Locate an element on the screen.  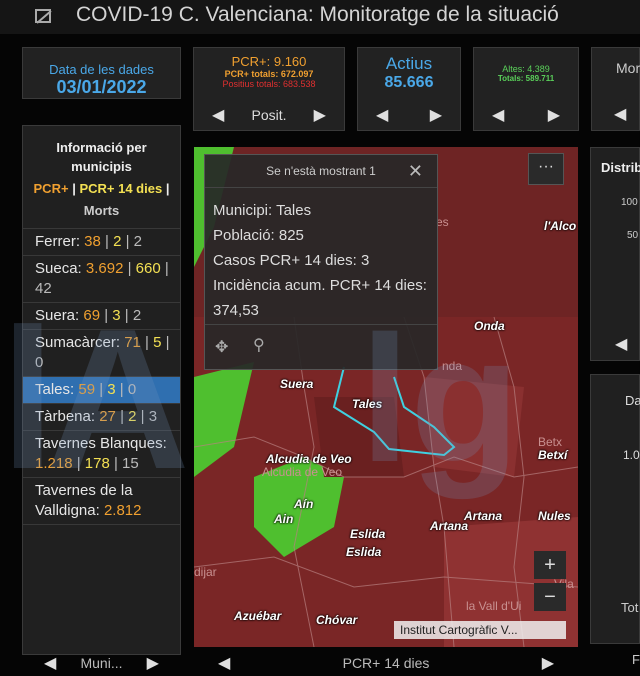
zoom-to-icon: ⚲ is located at coordinates (259, 345).